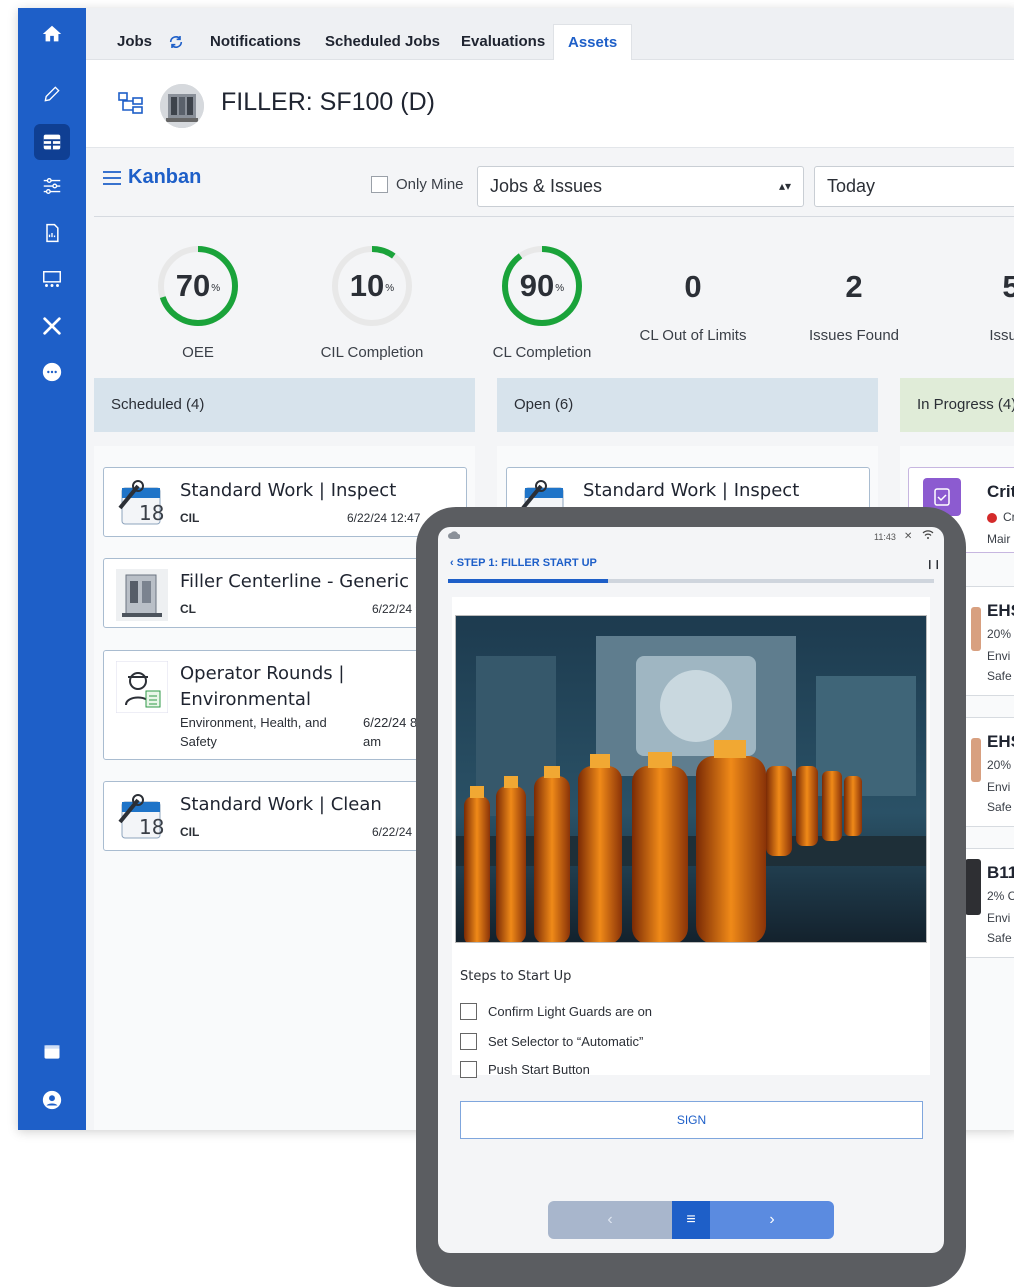  I want to click on card-standard-work-clean: 18 Standard Work | Clean CIL 6/22/24 7:, so click(285, 816).